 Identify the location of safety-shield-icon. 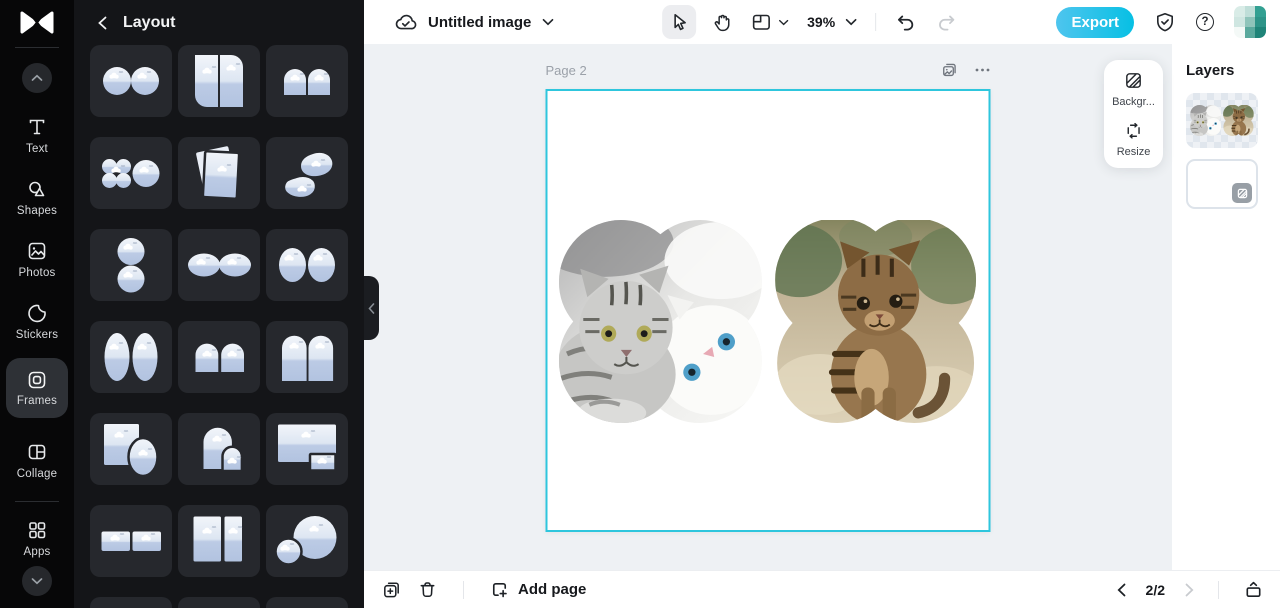
(1165, 22).